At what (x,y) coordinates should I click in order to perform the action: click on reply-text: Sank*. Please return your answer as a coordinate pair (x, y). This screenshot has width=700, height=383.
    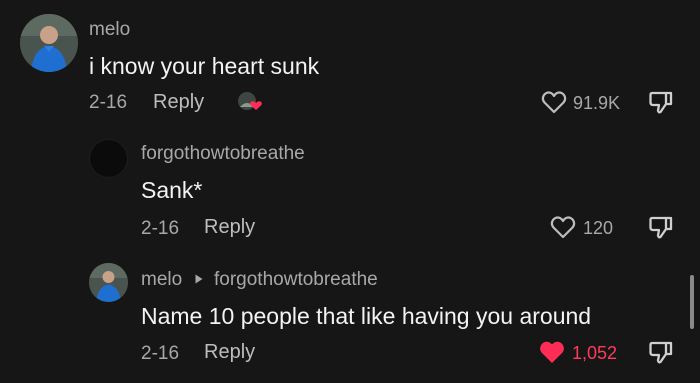
    Looking at the image, I should click on (172, 190).